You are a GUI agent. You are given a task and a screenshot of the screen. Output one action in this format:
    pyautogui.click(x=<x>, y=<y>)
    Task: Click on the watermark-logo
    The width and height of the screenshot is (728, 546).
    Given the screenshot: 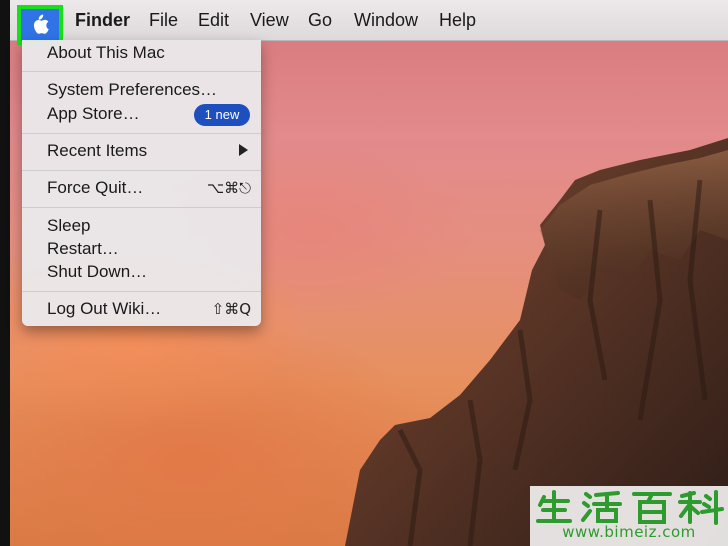 What is the action you would take?
    pyautogui.click(x=630, y=507)
    